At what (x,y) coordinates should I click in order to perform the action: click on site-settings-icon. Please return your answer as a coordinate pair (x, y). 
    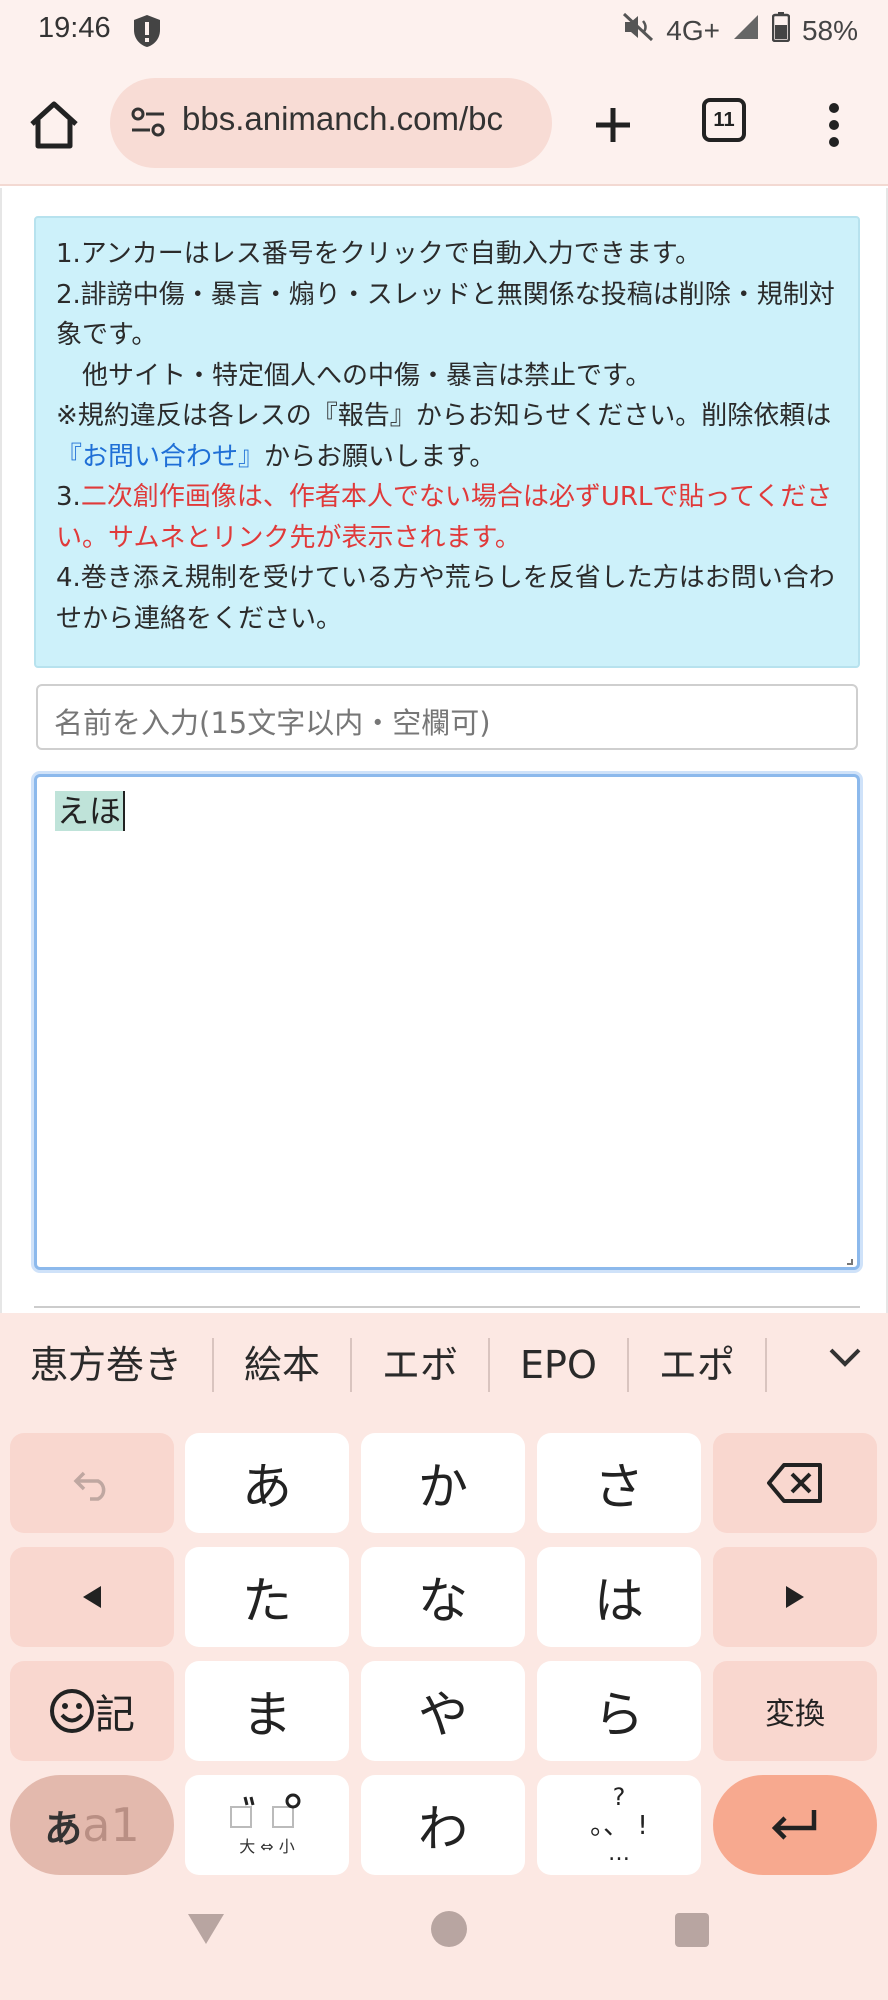
    Looking at the image, I should click on (148, 124).